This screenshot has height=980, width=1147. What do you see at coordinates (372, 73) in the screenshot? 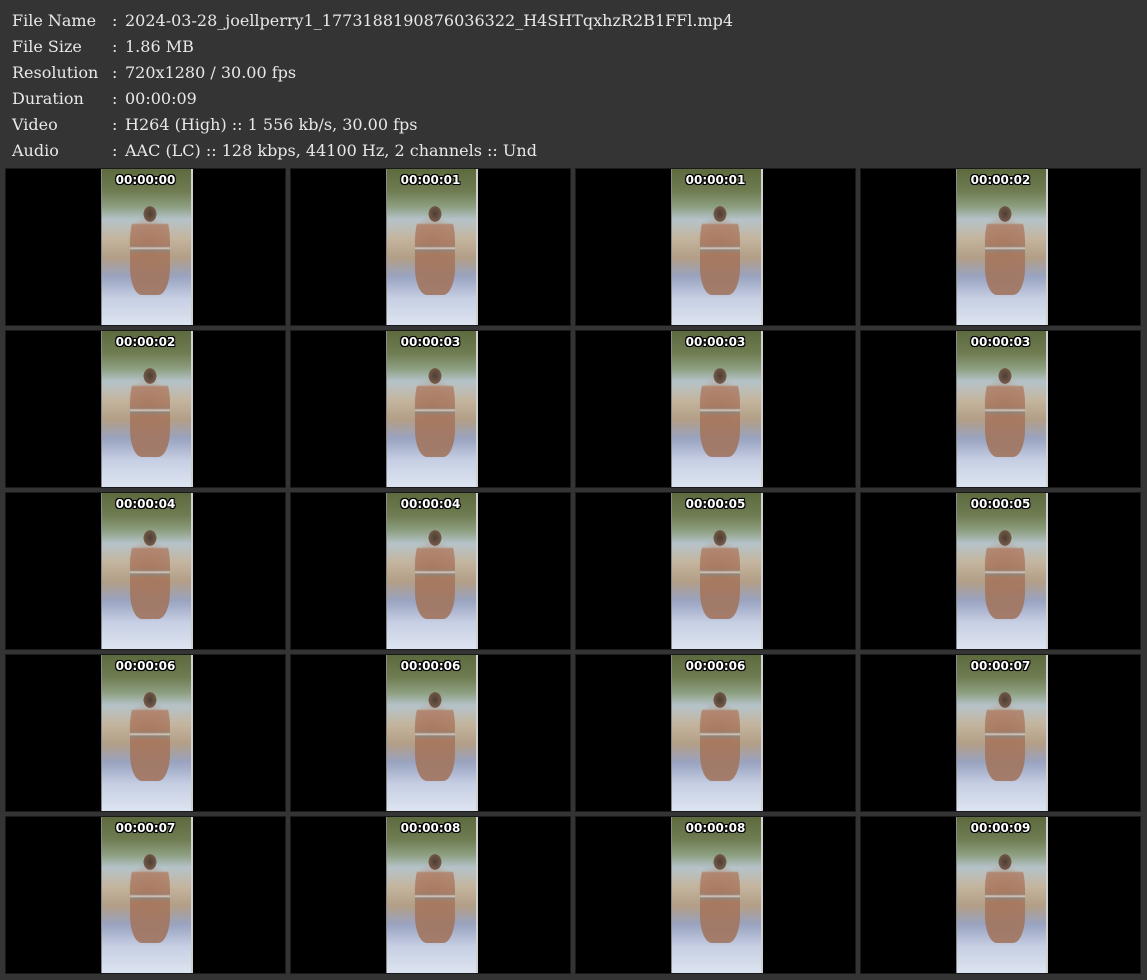
I see `info-row-resolution: Resolution : 720x1280 / 30.00 fps` at bounding box center [372, 73].